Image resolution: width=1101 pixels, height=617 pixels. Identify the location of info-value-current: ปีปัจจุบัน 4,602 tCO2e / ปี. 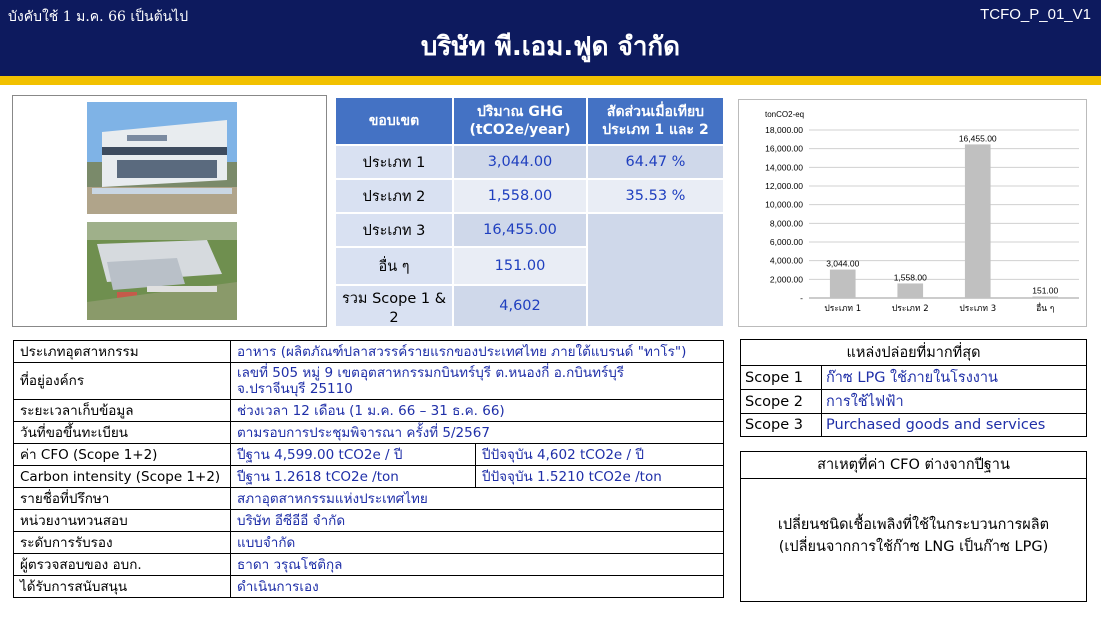
(599, 454).